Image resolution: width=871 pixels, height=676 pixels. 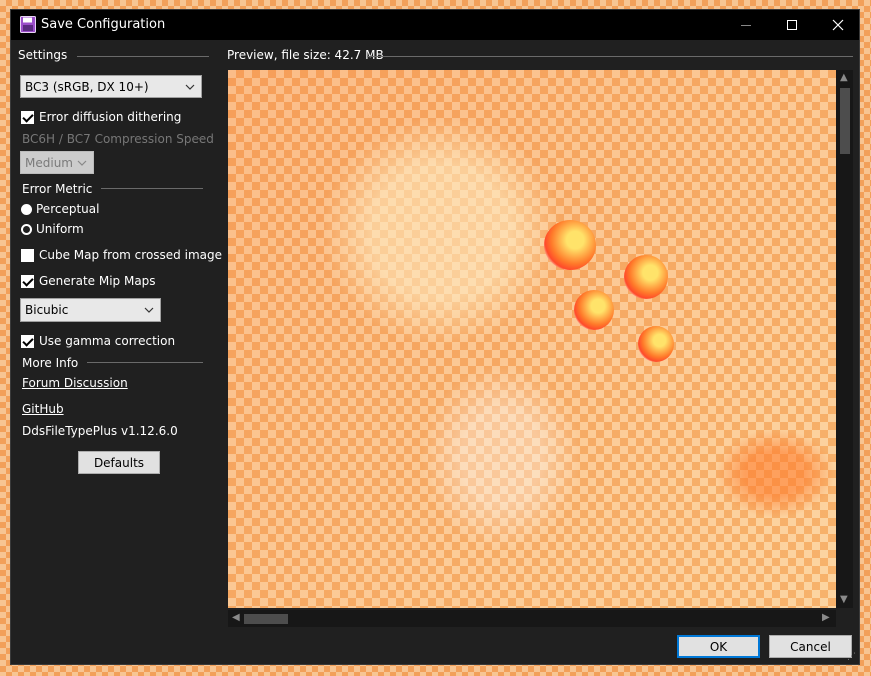 I want to click on more-info-label: More Info, so click(x=50, y=363).